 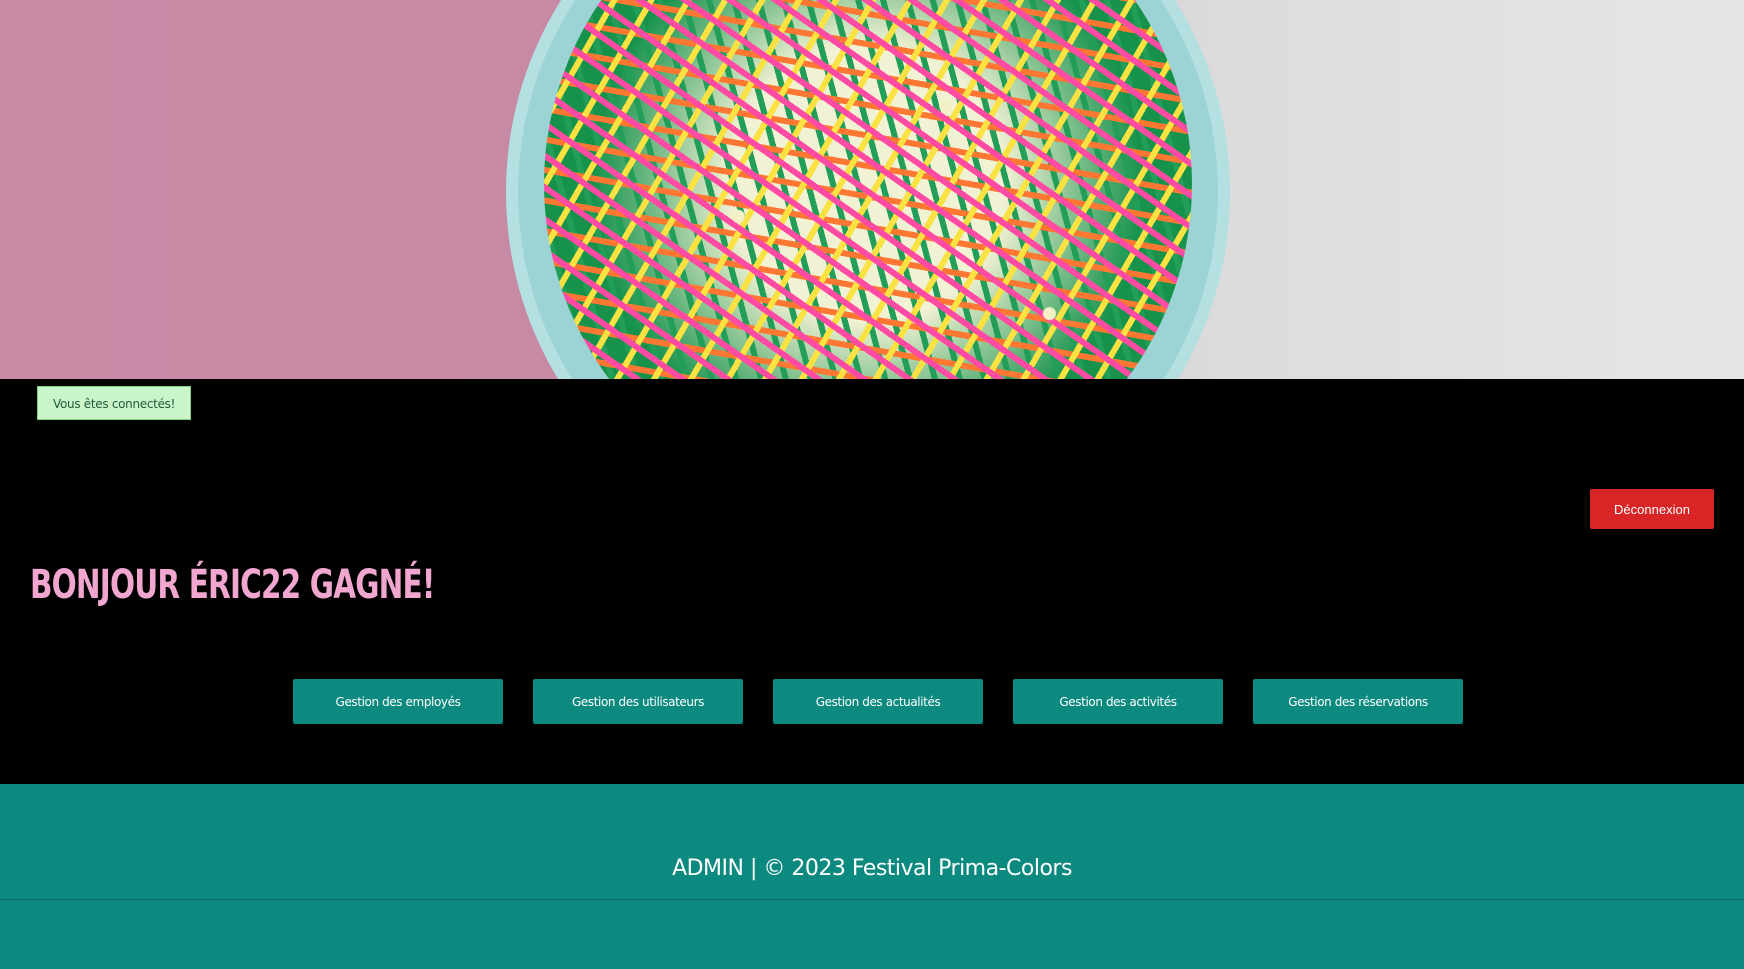 I want to click on login-success-alert: Vous êtes connectés!, so click(x=114, y=403).